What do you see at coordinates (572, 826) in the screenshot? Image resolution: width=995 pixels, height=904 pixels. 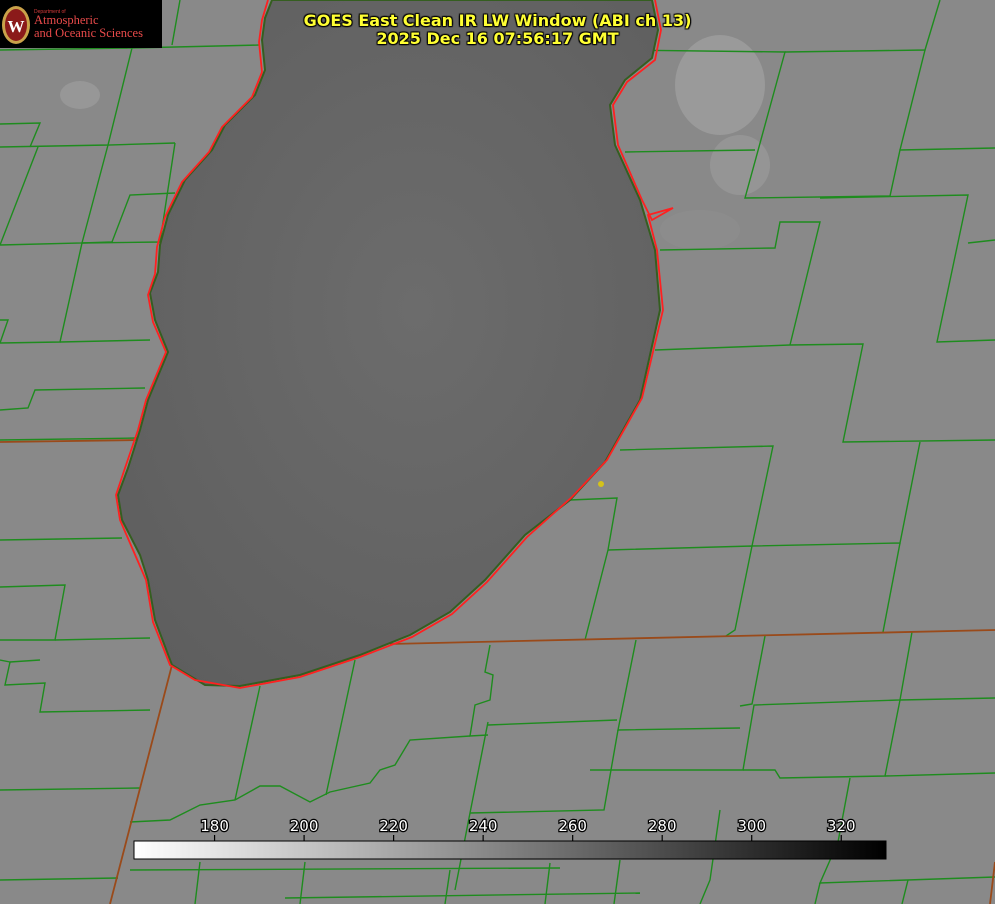 I see `colorbar-tick-label: 260` at bounding box center [572, 826].